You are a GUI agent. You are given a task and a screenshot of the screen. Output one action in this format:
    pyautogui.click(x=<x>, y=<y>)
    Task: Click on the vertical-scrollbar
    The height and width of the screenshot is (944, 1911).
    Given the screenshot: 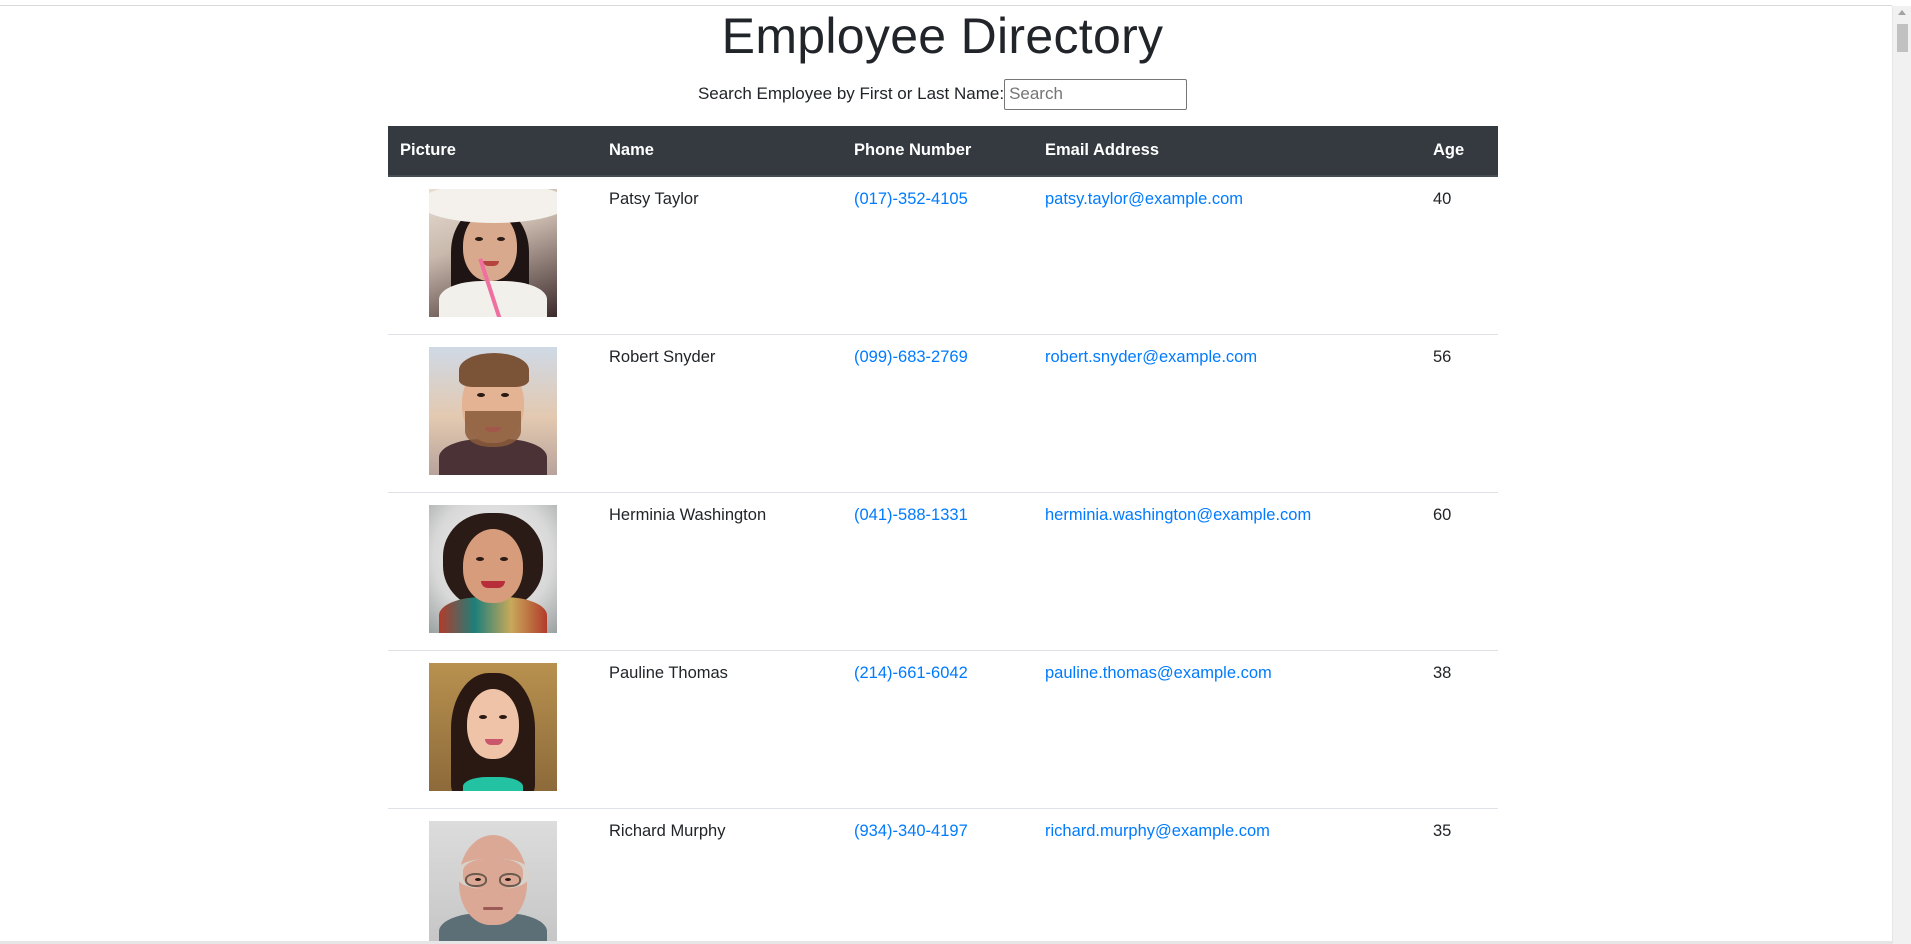 What is the action you would take?
    pyautogui.click(x=1901, y=475)
    